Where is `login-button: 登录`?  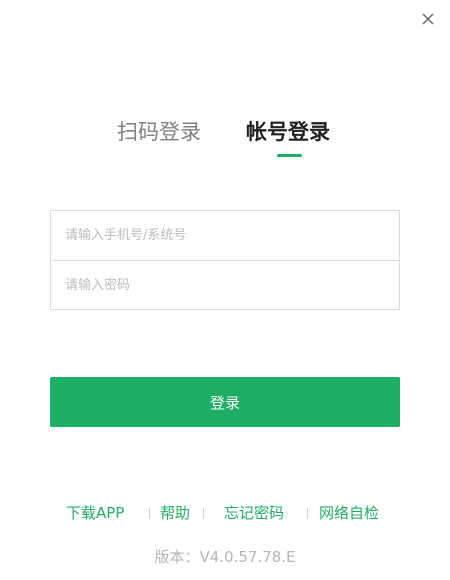 login-button: 登录 is located at coordinates (225, 402).